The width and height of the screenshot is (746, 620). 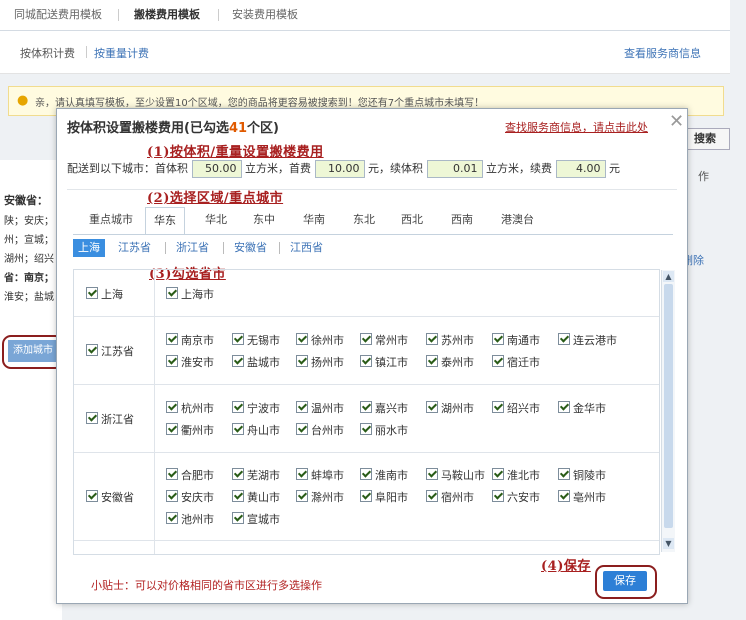 I want to click on tab-region: 港澳台, so click(x=517, y=220).